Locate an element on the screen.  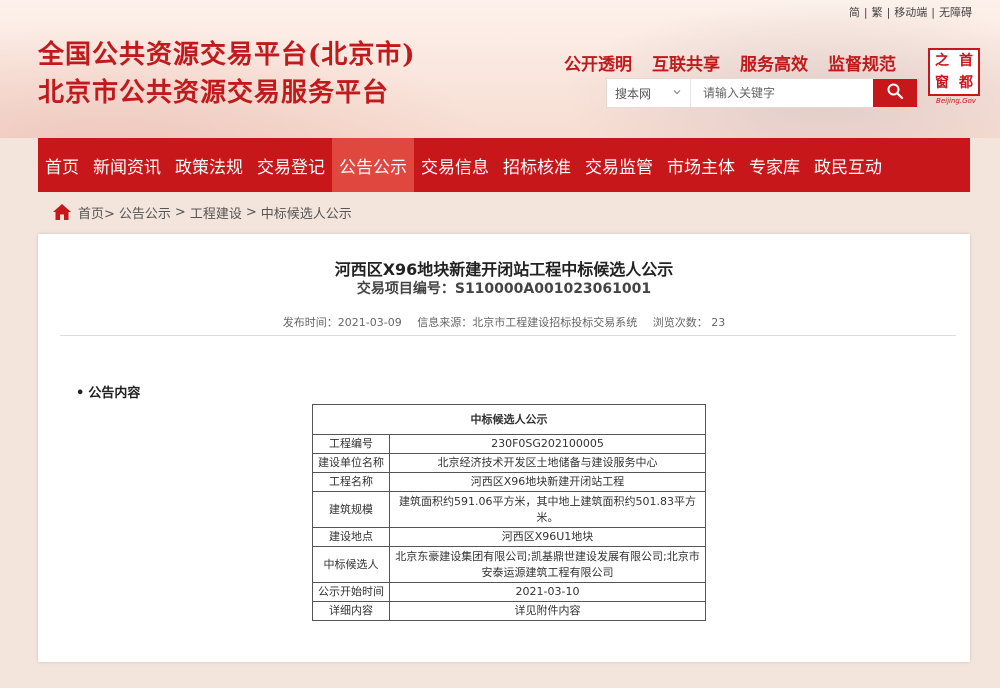
slogan: 公开透明 is located at coordinates (598, 65).